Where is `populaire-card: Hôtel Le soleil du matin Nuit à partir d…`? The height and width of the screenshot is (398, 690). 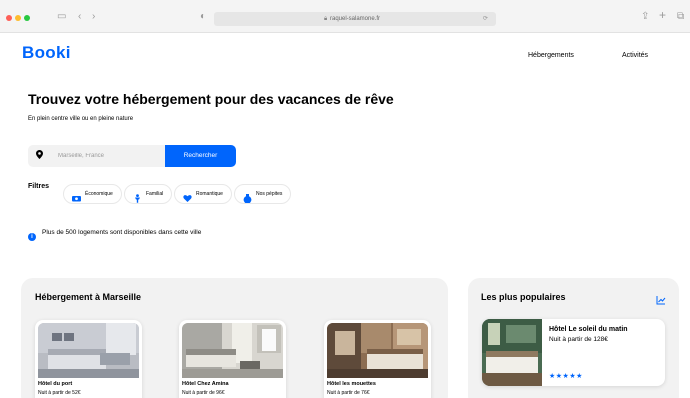 populaire-card: Hôtel Le soleil du matin Nuit à partir d… is located at coordinates (573, 352).